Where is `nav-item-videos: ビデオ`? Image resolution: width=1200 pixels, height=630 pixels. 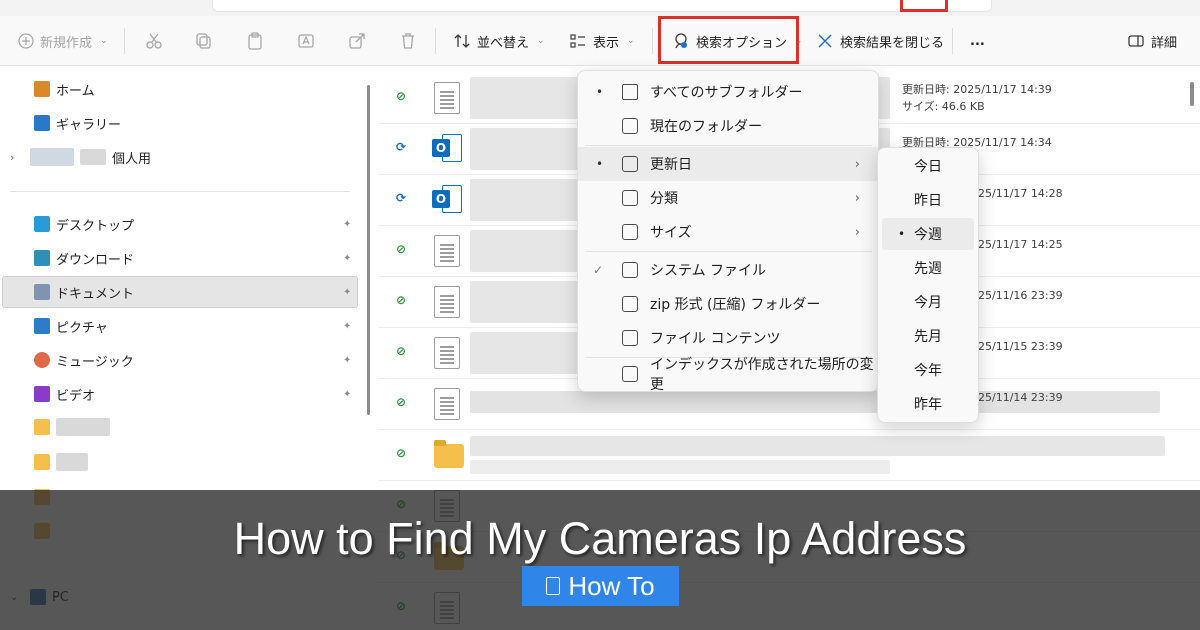 nav-item-videos: ビデオ is located at coordinates (64, 394).